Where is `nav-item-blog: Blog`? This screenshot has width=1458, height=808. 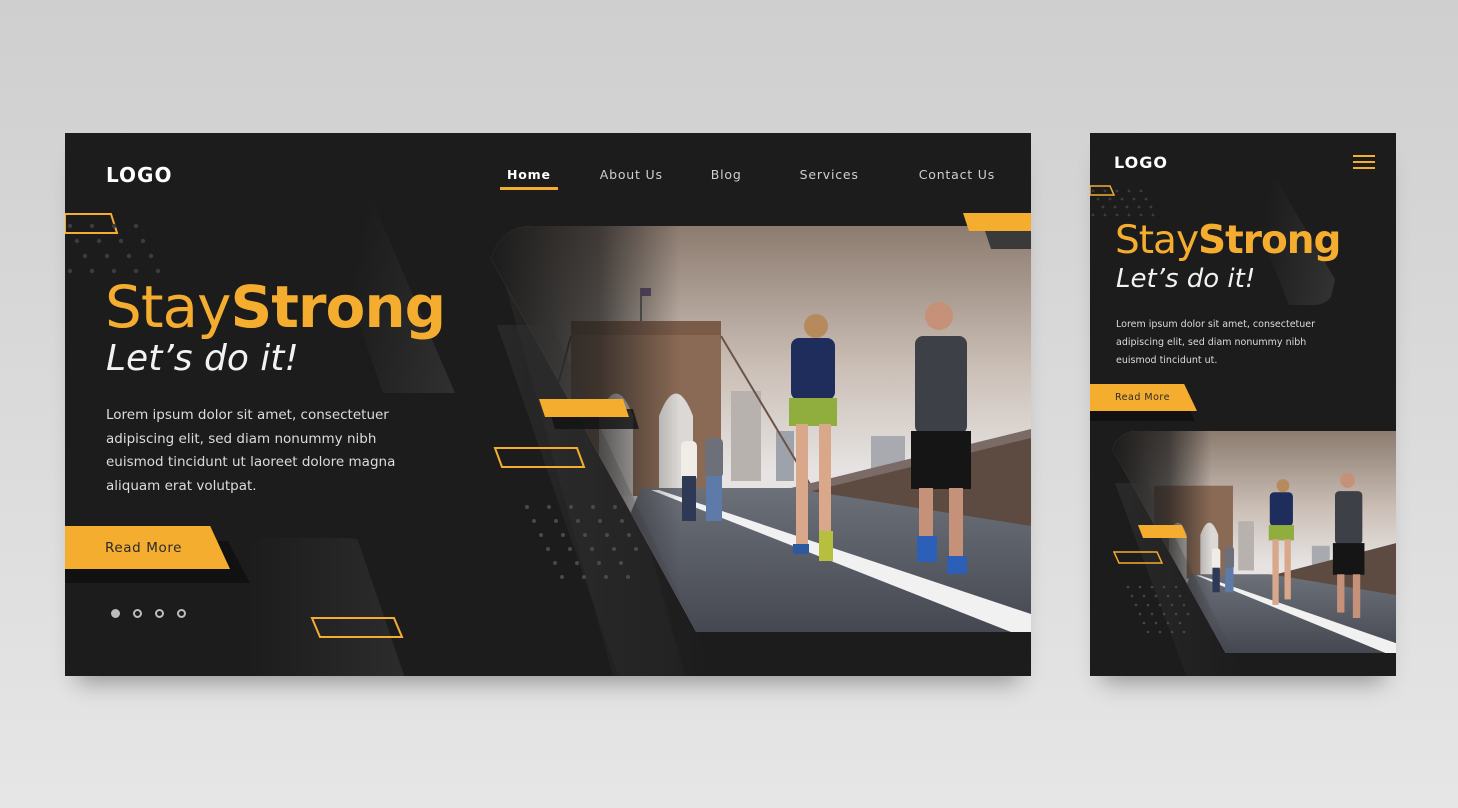
nav-item-blog: Blog is located at coordinates (726, 174).